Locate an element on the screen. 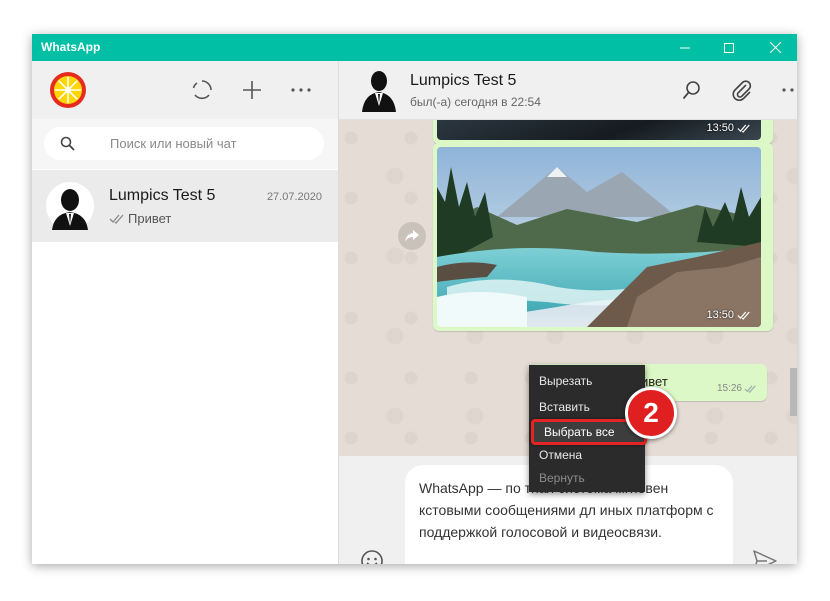  chat-name: Lumpics Test 5 is located at coordinates (162, 195).